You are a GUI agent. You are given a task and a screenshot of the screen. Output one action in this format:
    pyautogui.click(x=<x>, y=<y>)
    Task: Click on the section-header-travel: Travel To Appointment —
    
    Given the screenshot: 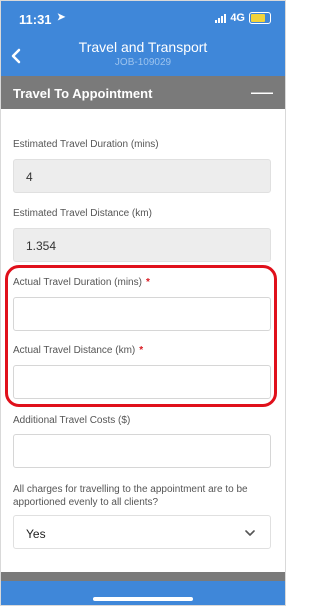 What is the action you would take?
    pyautogui.click(x=143, y=92)
    